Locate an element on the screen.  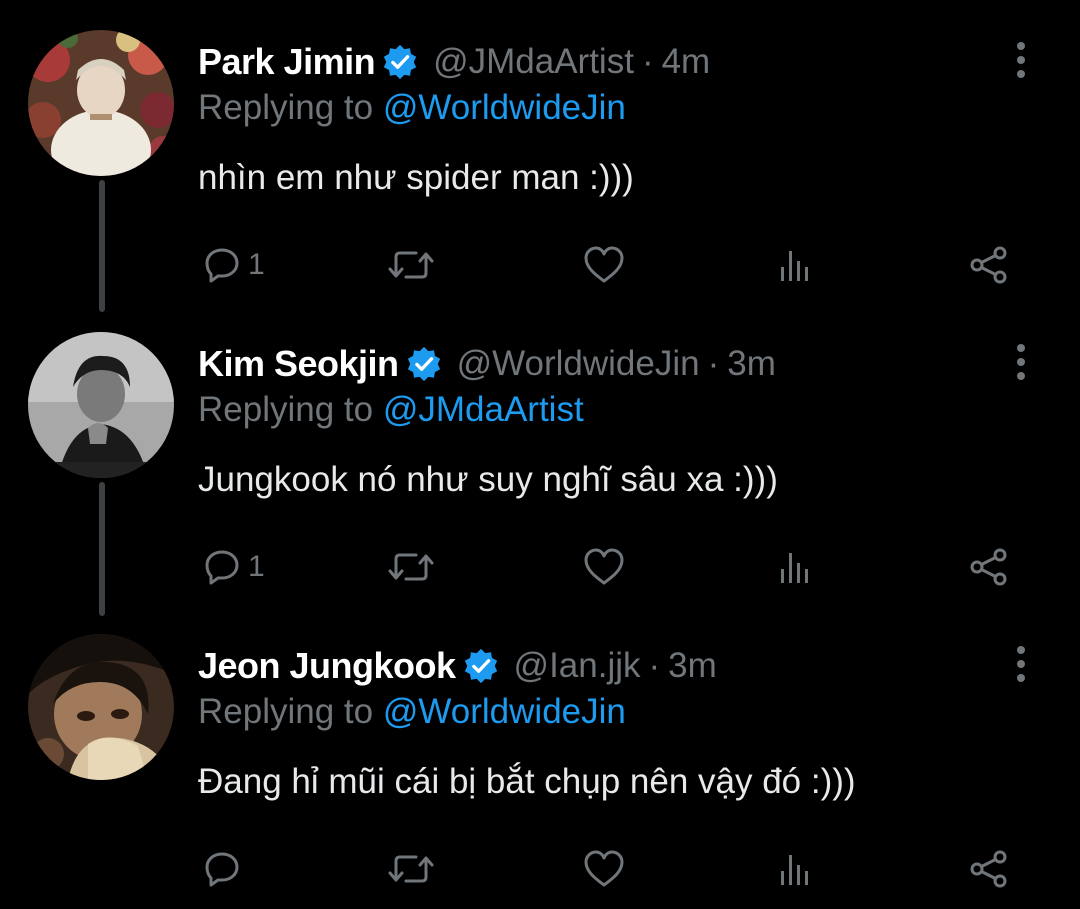
action-bar is located at coordinates (608, 869).